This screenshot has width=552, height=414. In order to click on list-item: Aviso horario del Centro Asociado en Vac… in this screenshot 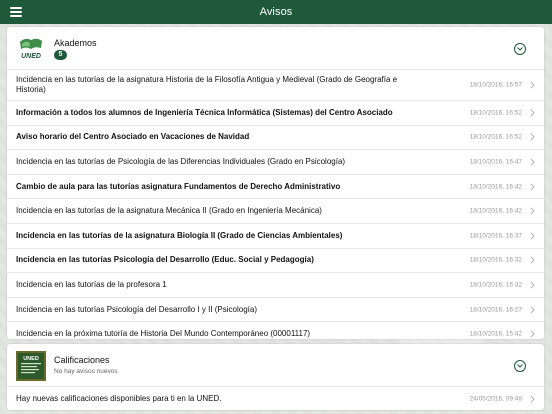, I will do `click(275, 137)`.